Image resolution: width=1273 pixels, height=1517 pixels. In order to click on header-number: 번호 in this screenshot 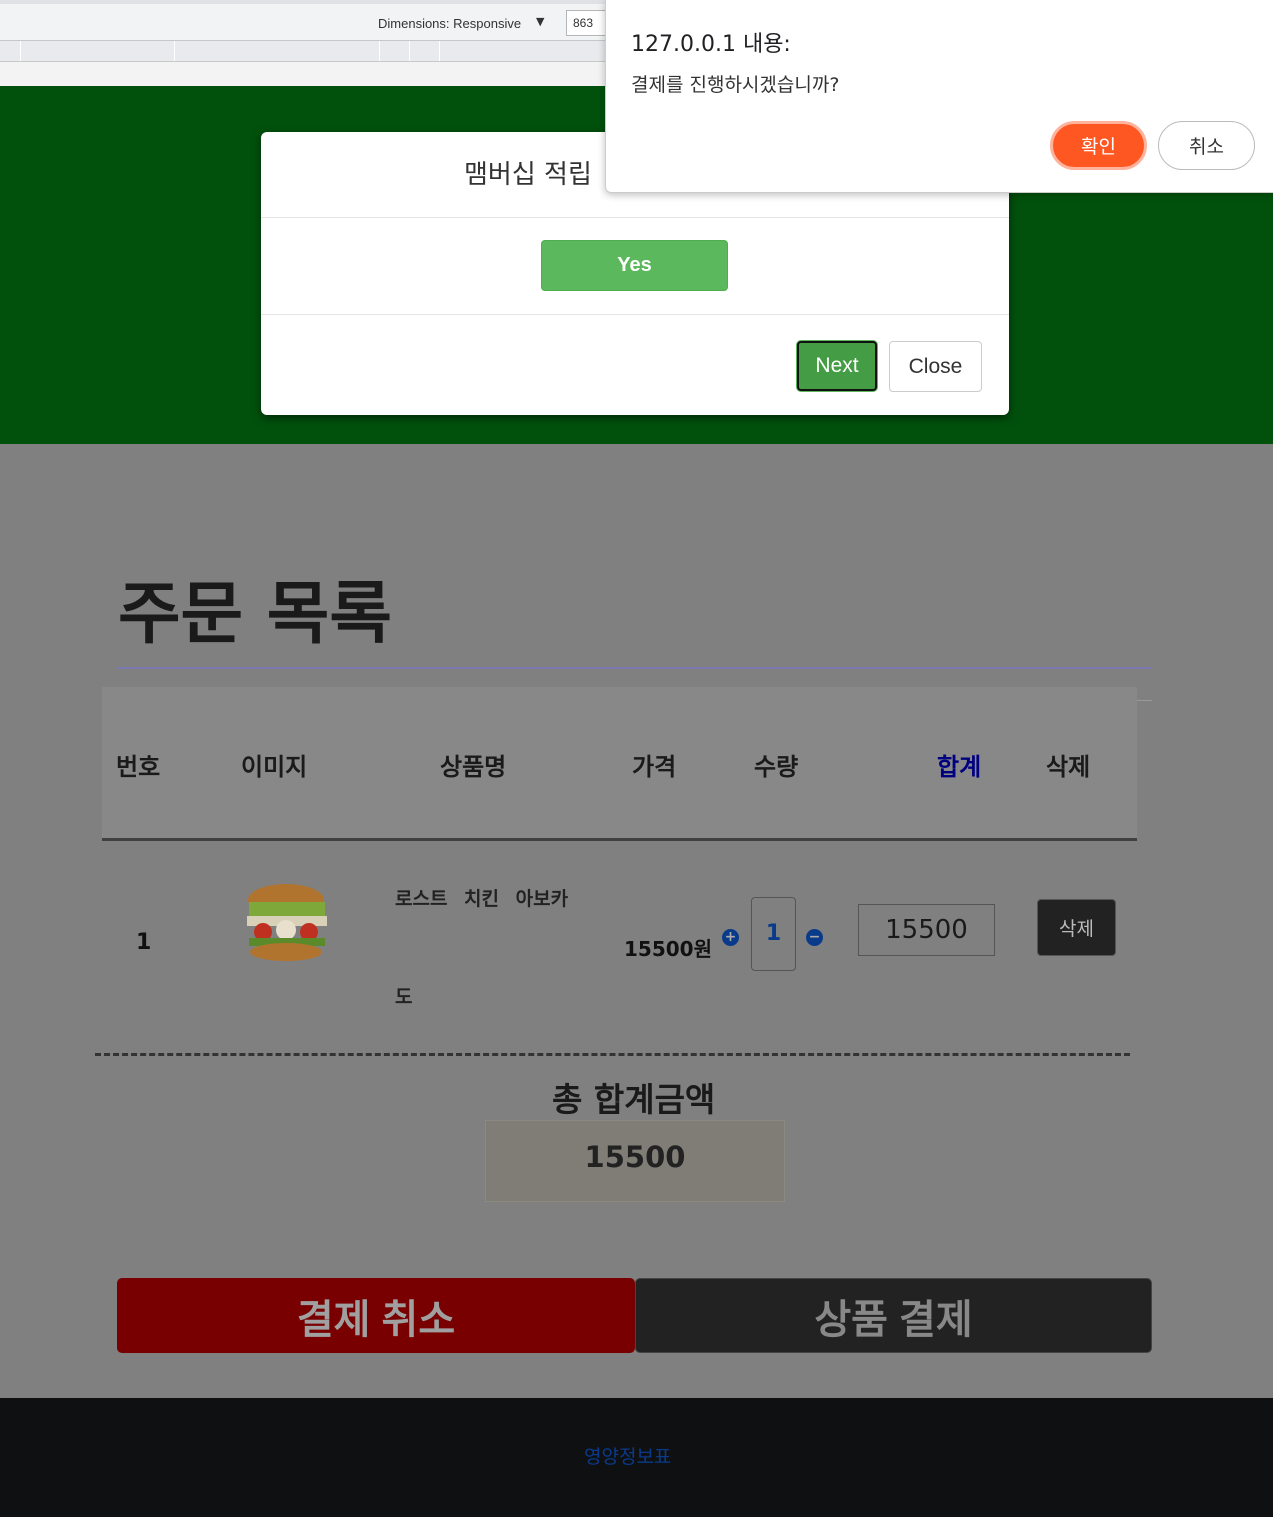, I will do `click(138, 767)`.